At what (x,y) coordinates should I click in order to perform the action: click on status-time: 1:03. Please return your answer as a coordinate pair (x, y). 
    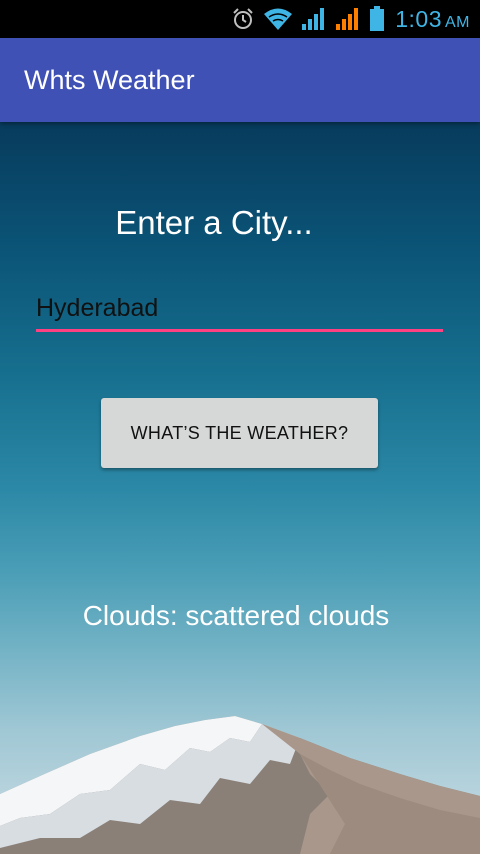
    Looking at the image, I should click on (418, 18).